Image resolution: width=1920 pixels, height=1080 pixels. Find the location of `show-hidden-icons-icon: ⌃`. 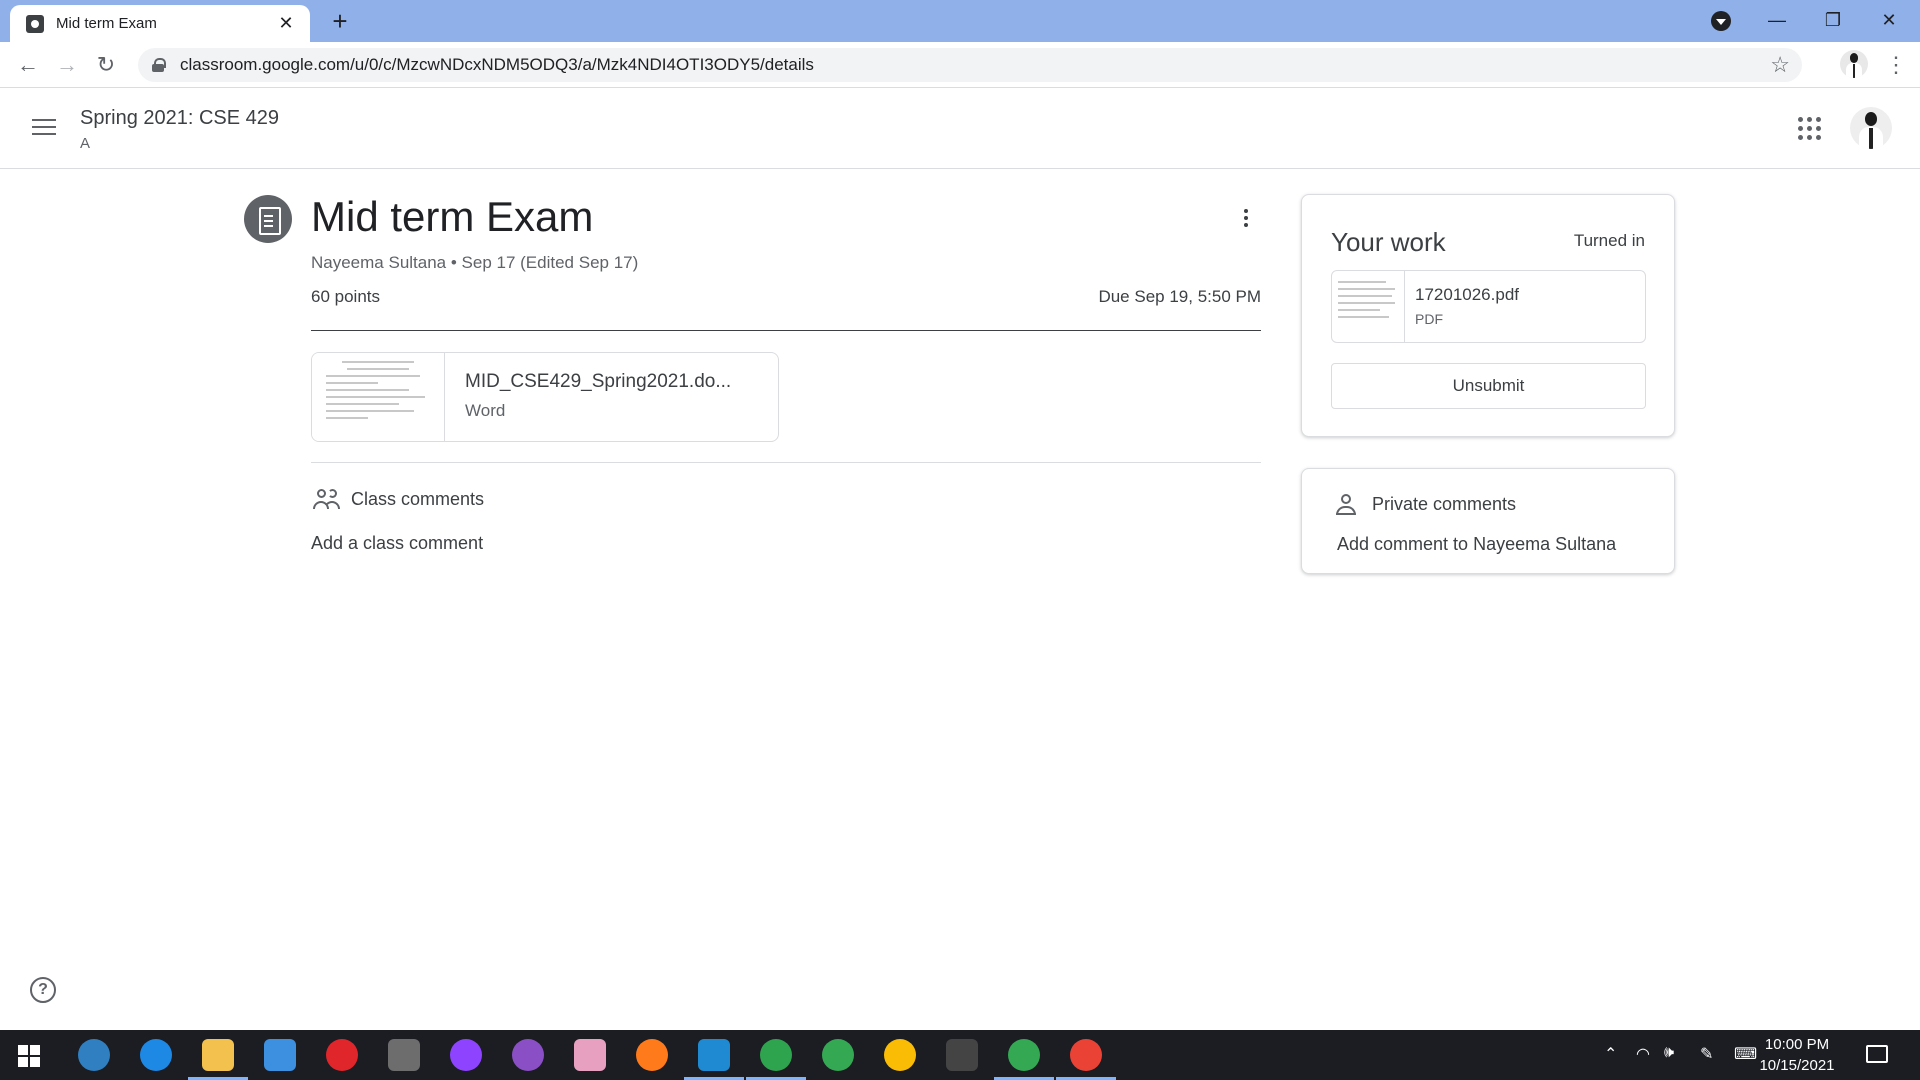

show-hidden-icons-icon: ⌃ is located at coordinates (1610, 1054).